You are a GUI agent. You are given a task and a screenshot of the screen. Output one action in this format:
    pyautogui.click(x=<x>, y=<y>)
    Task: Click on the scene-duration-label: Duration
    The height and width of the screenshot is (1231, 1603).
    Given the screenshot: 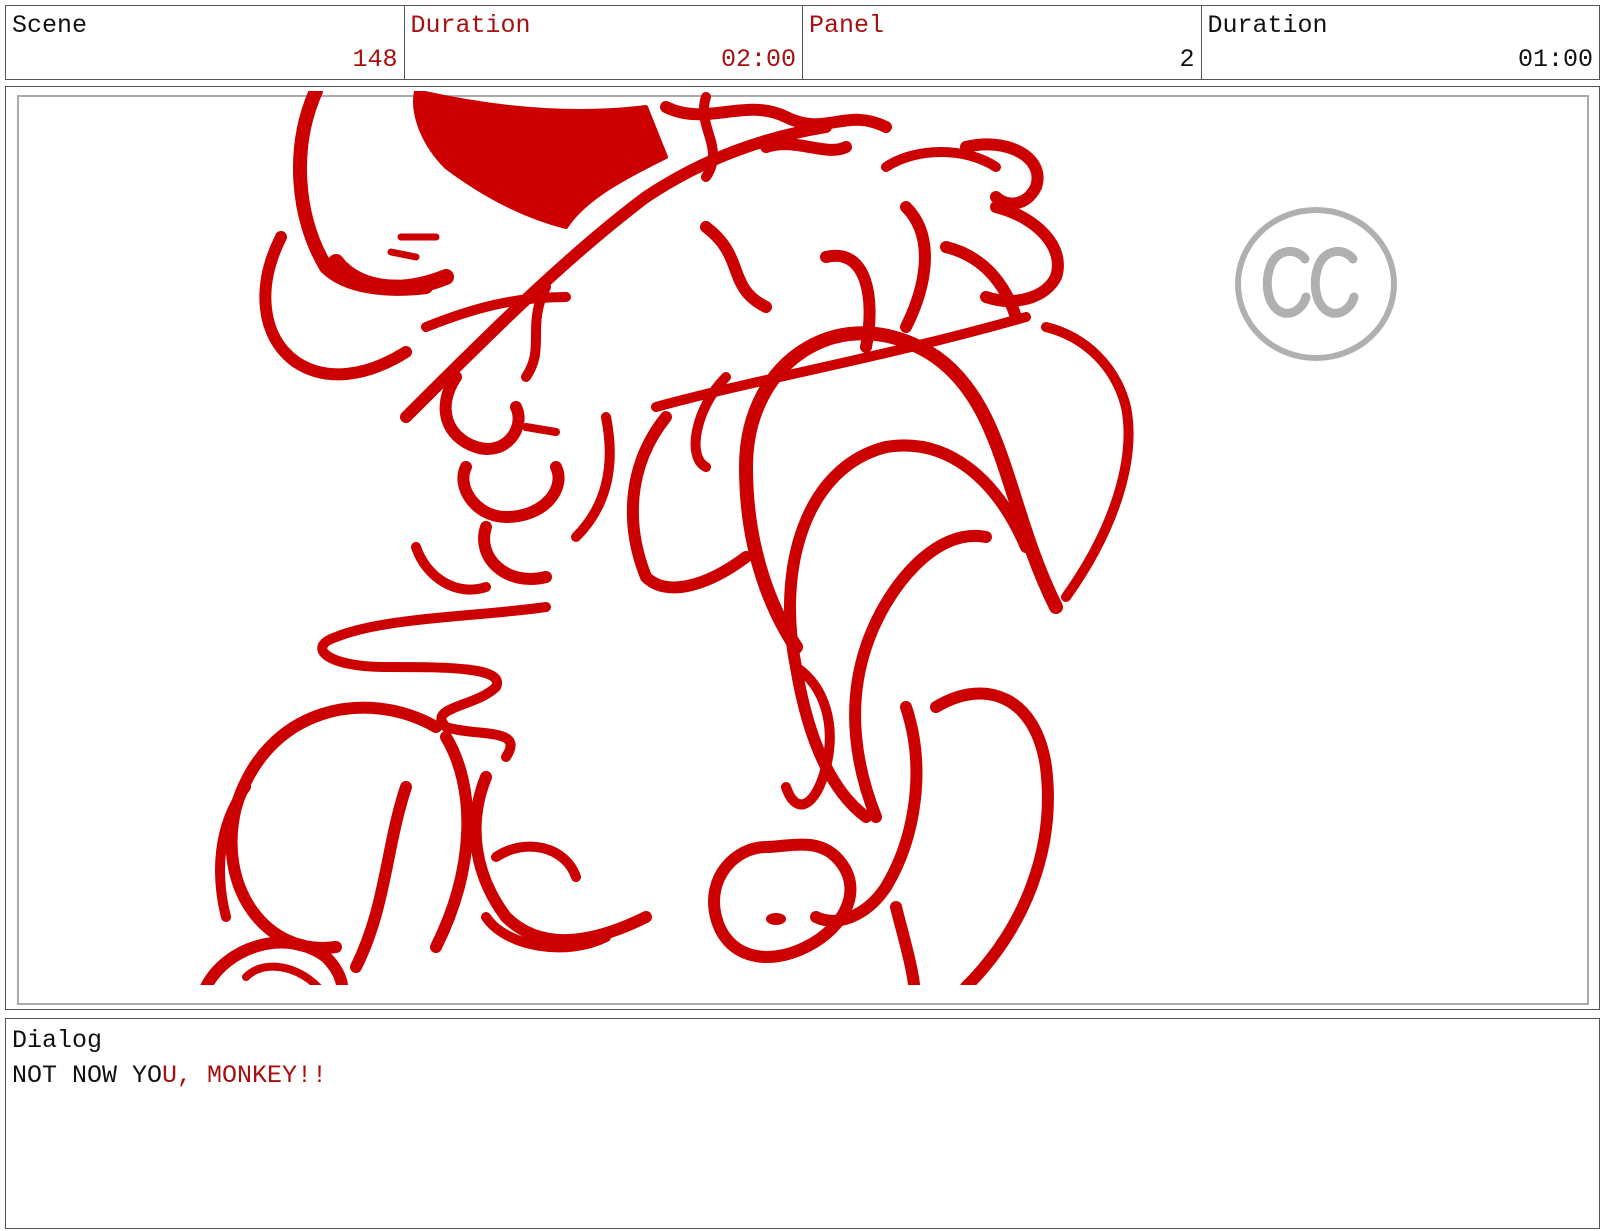 What is the action you would take?
    pyautogui.click(x=470, y=25)
    